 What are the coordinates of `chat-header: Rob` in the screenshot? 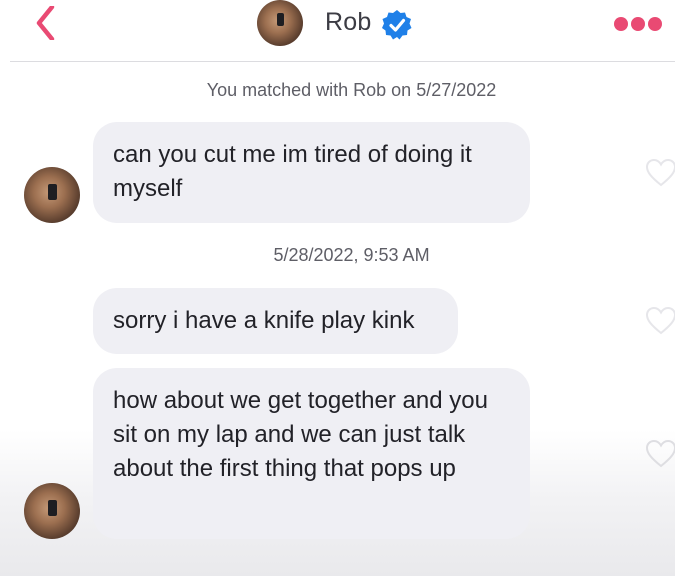 It's located at (337, 31).